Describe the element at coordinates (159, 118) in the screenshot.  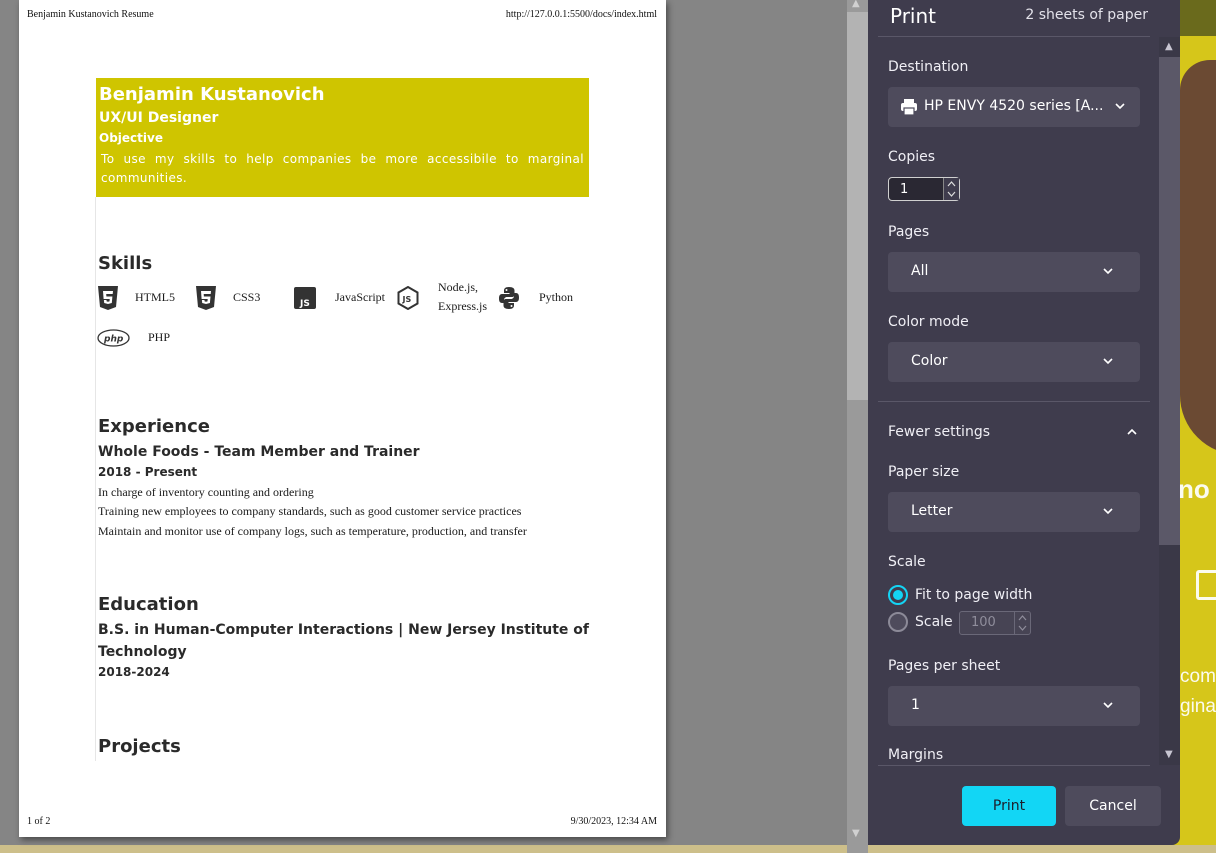
I see `resume-role: UX/UI Designer` at that location.